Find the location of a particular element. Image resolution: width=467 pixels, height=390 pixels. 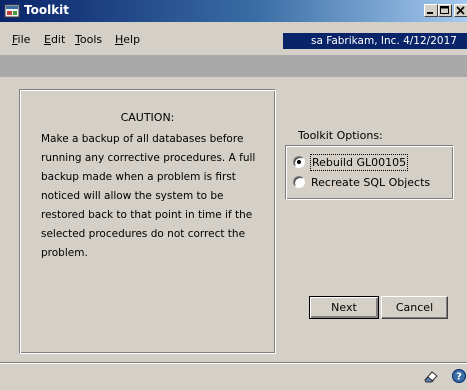

close-button is located at coordinates (460, 10).